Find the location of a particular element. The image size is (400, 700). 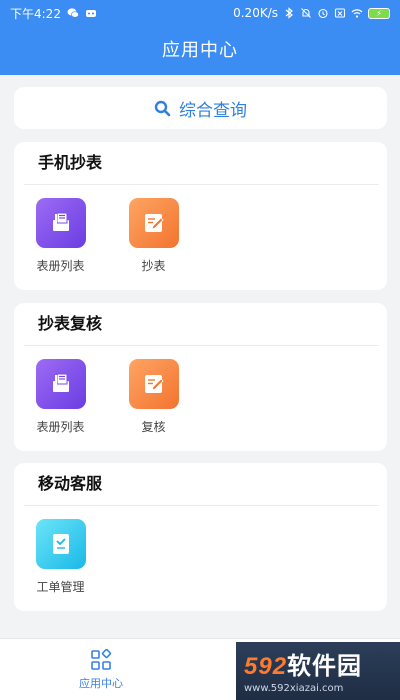

battery-icon: ⚡ is located at coordinates (379, 13).